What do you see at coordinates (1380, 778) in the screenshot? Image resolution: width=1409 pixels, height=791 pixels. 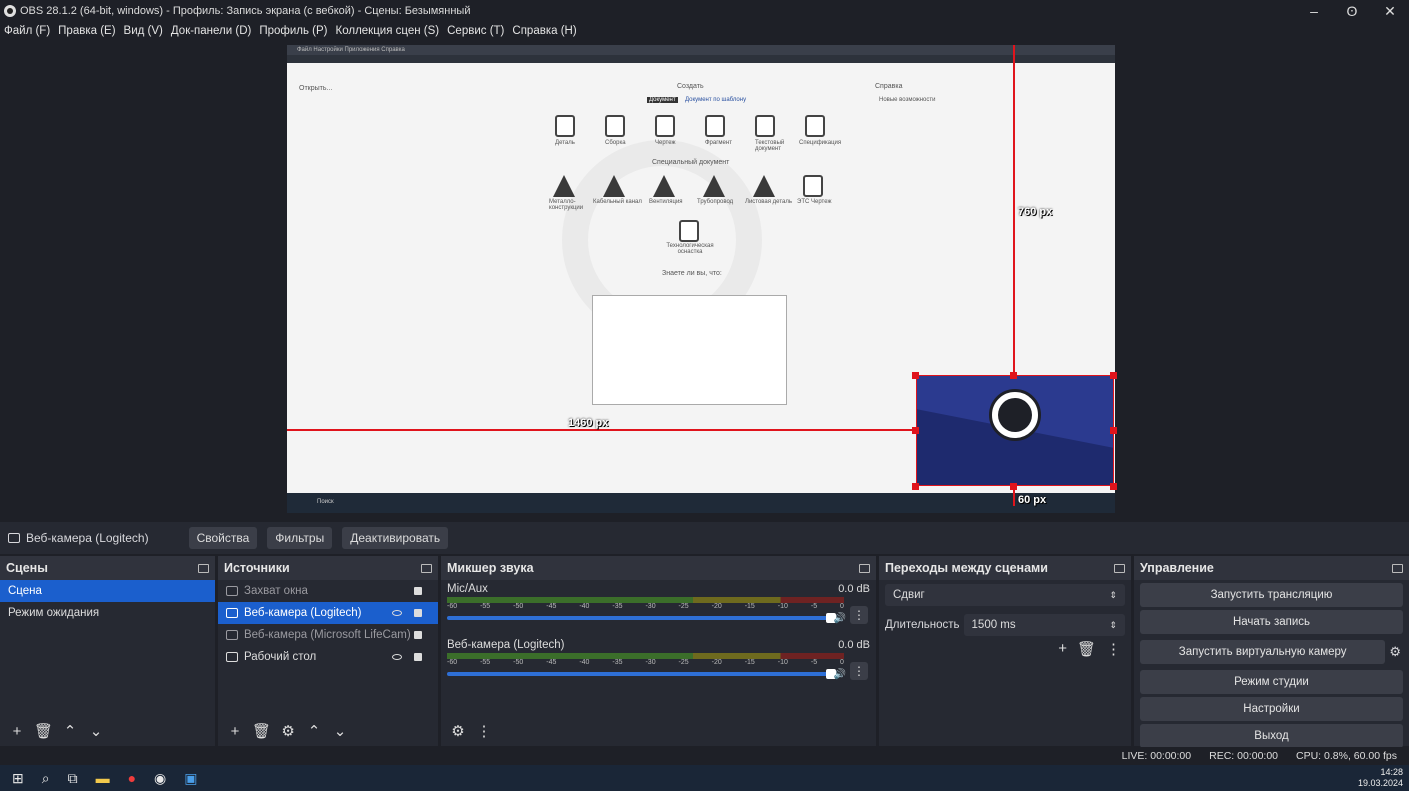 I see `taskbar-clock: 14:28 19.03.2024` at bounding box center [1380, 778].